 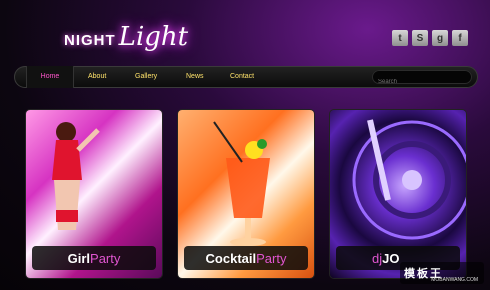 What do you see at coordinates (377, 258) in the screenshot?
I see `caption-accent: dj` at bounding box center [377, 258].